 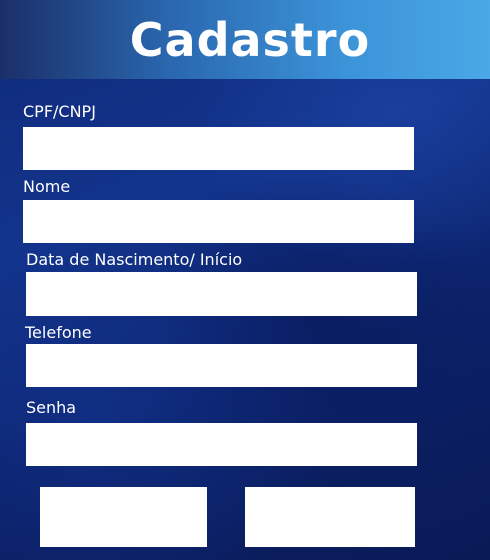 I want to click on page-title: Cadastro, so click(x=250, y=39).